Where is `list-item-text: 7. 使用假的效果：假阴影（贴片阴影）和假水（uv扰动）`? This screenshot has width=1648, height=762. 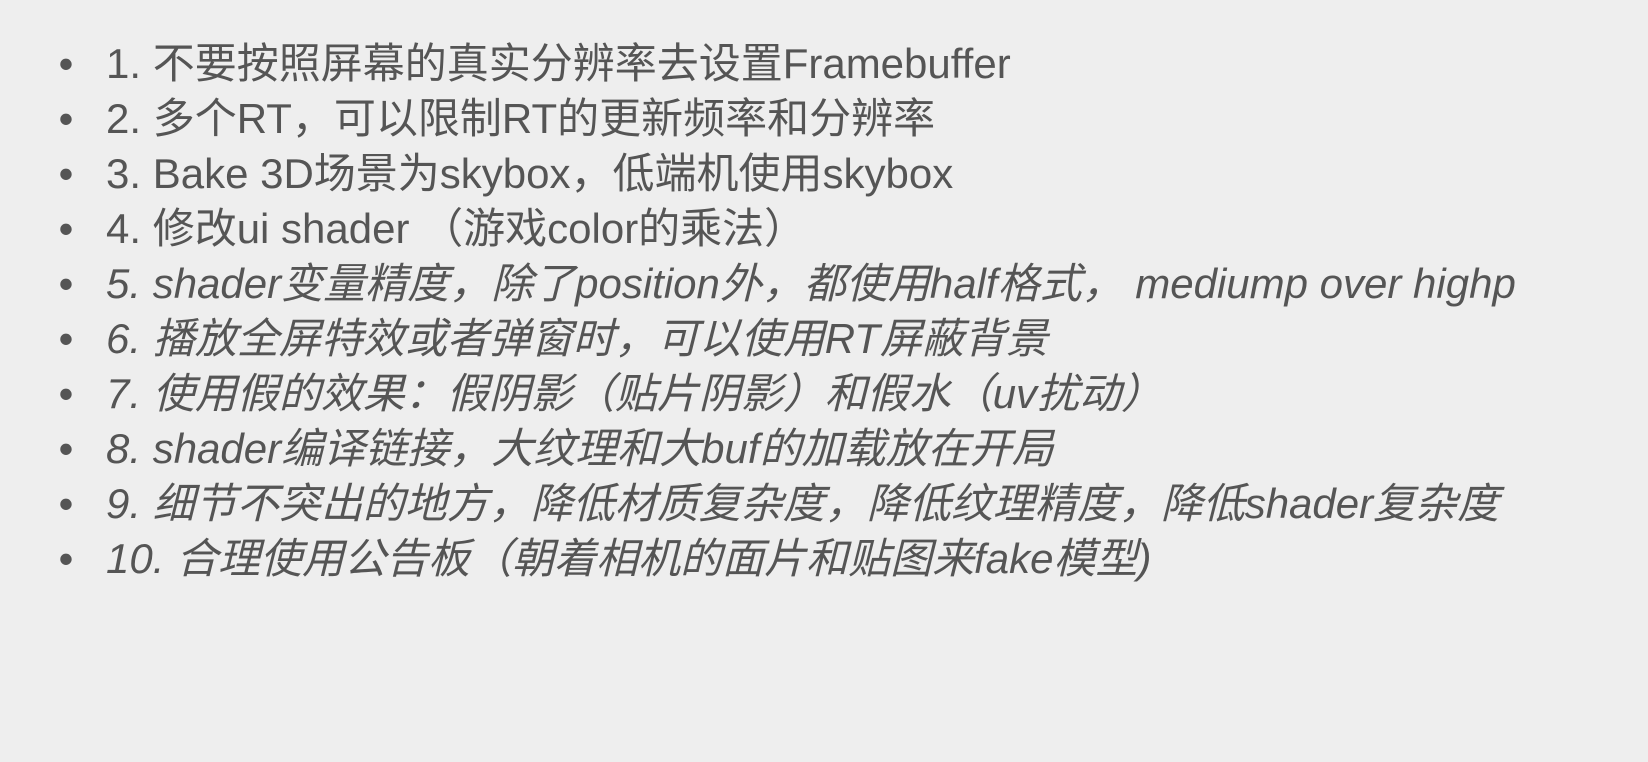
list-item-text: 7. 使用假的效果：假阴影（贴片阴影）和假水（uv扰动） is located at coordinates (635, 393).